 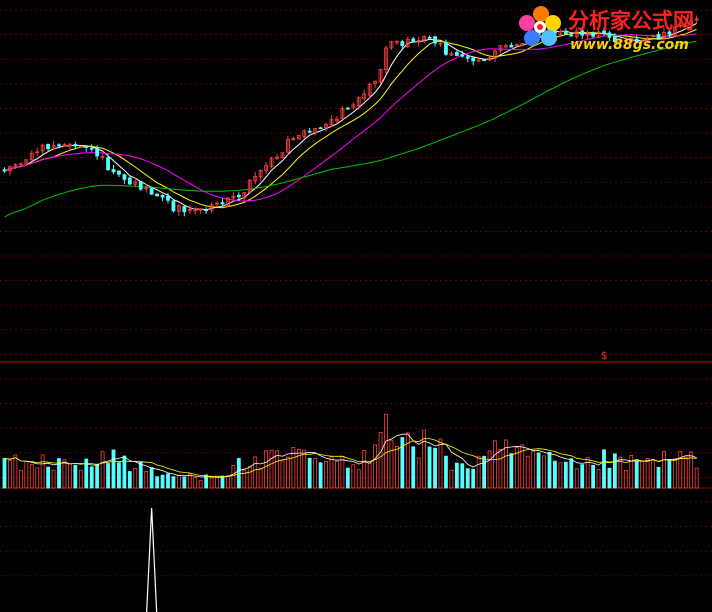 I want to click on brand-name: 分析家公式网, so click(x=631, y=21).